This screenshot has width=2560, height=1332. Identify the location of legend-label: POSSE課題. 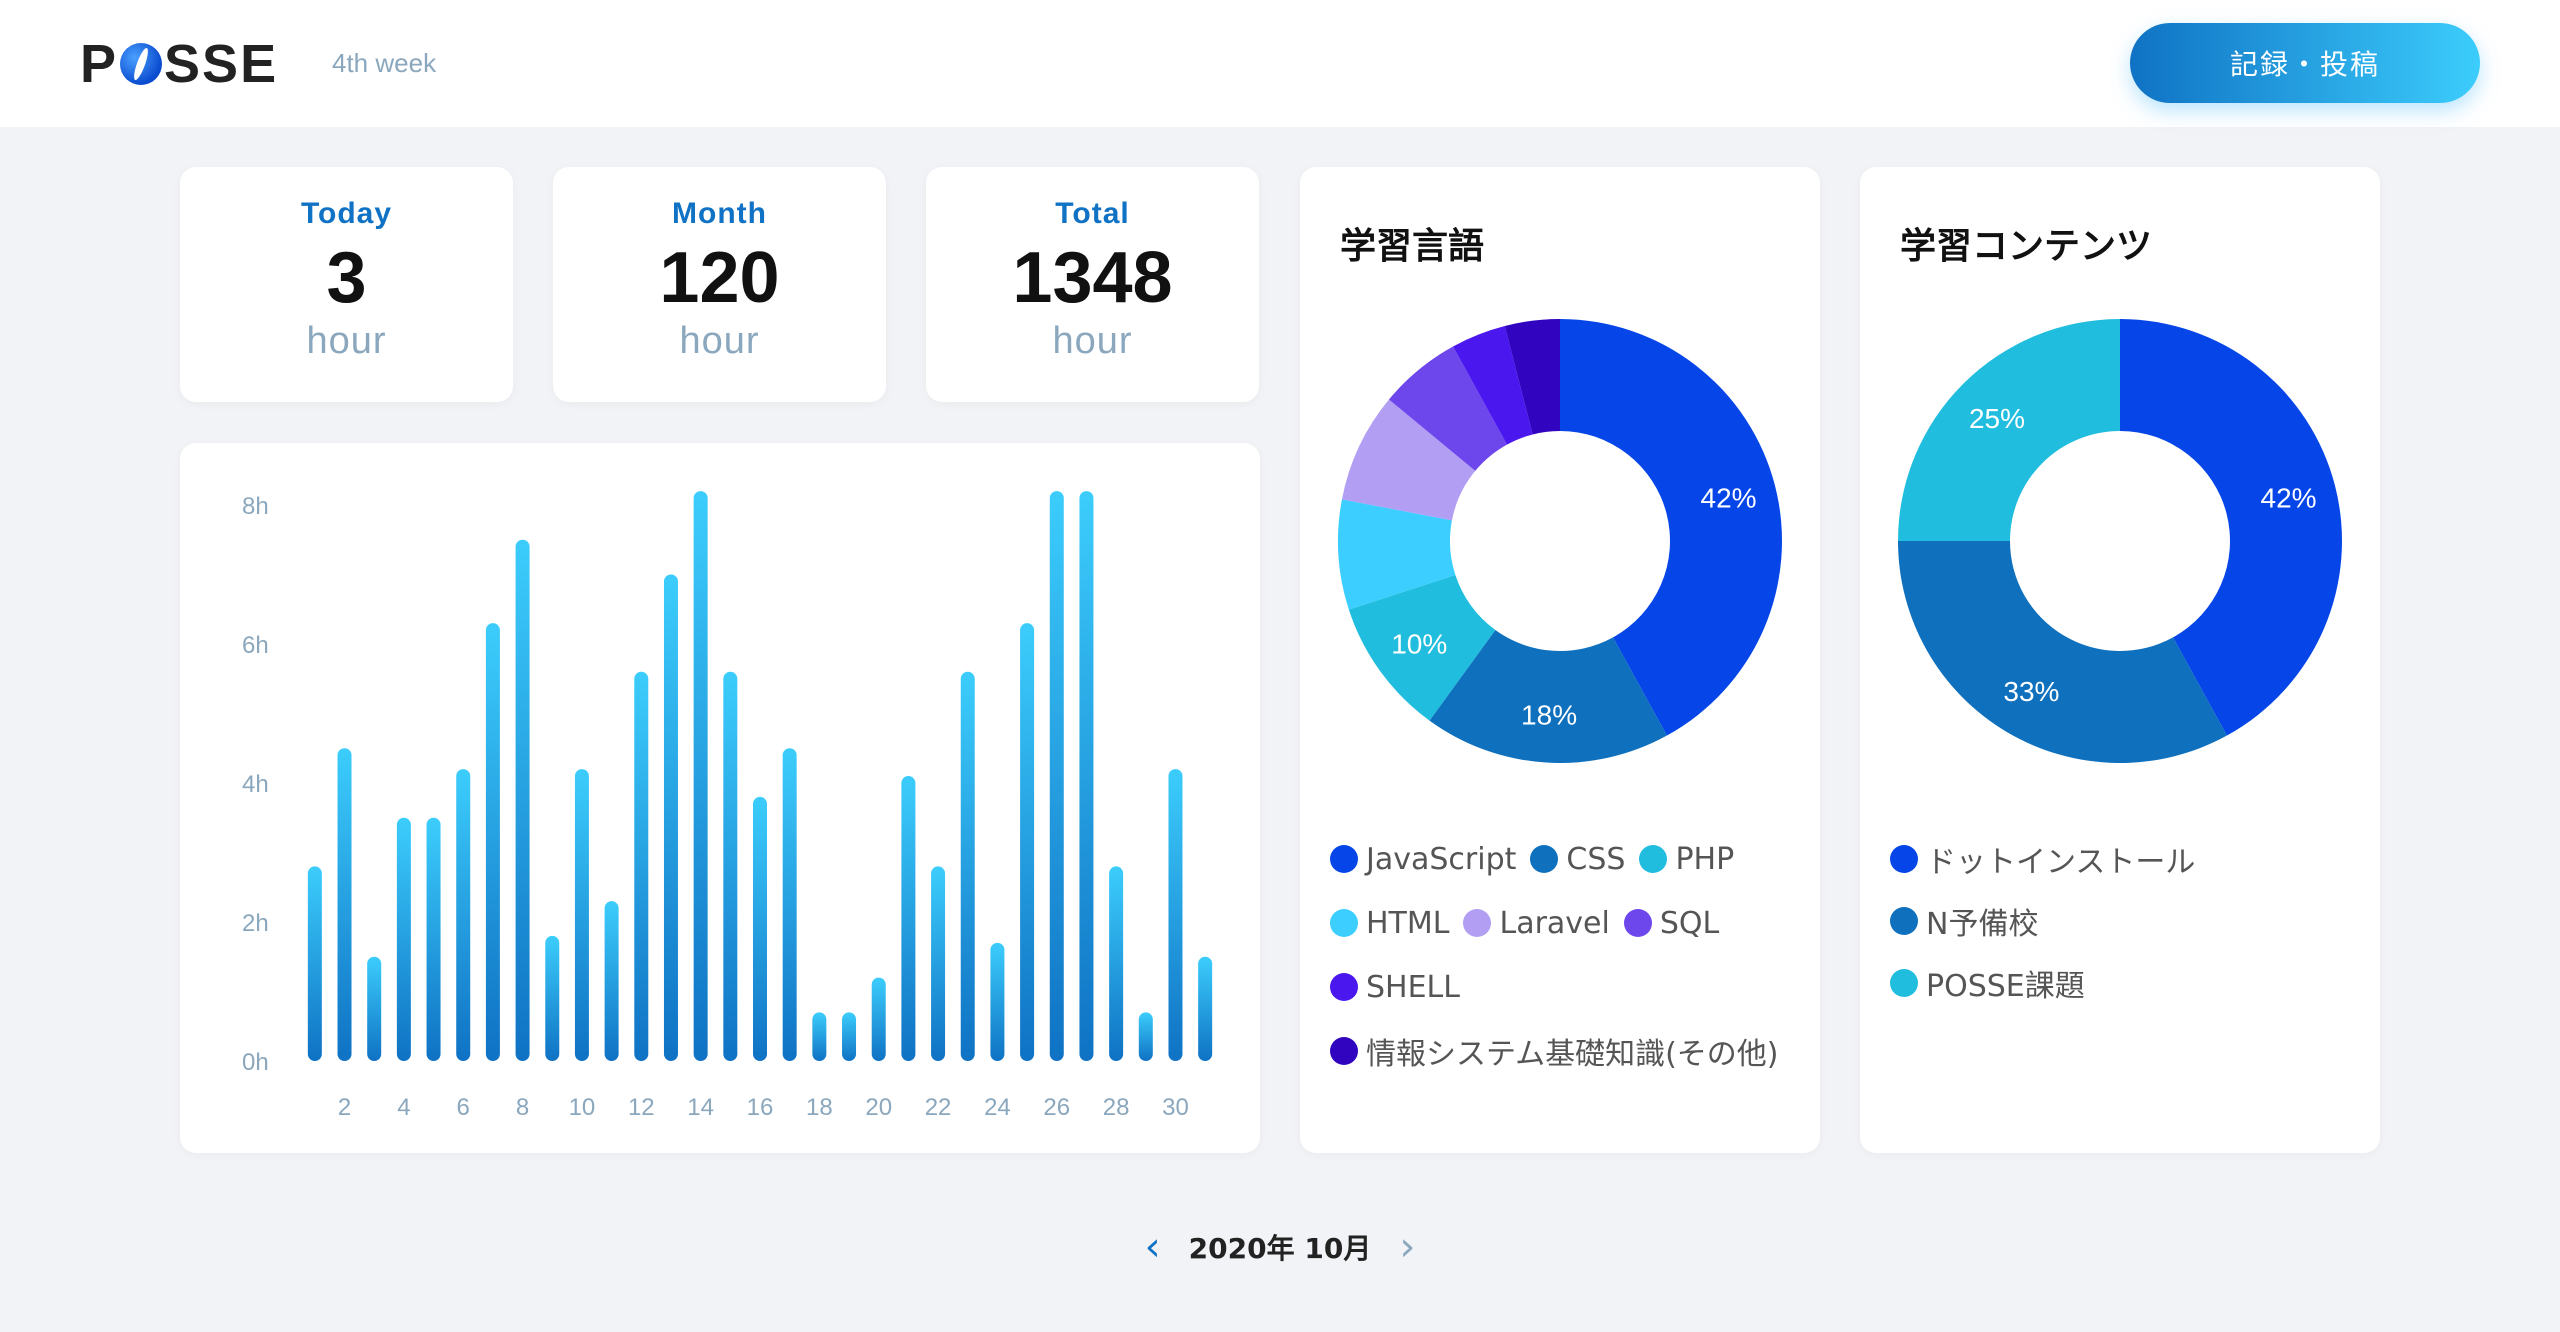
(2005, 986).